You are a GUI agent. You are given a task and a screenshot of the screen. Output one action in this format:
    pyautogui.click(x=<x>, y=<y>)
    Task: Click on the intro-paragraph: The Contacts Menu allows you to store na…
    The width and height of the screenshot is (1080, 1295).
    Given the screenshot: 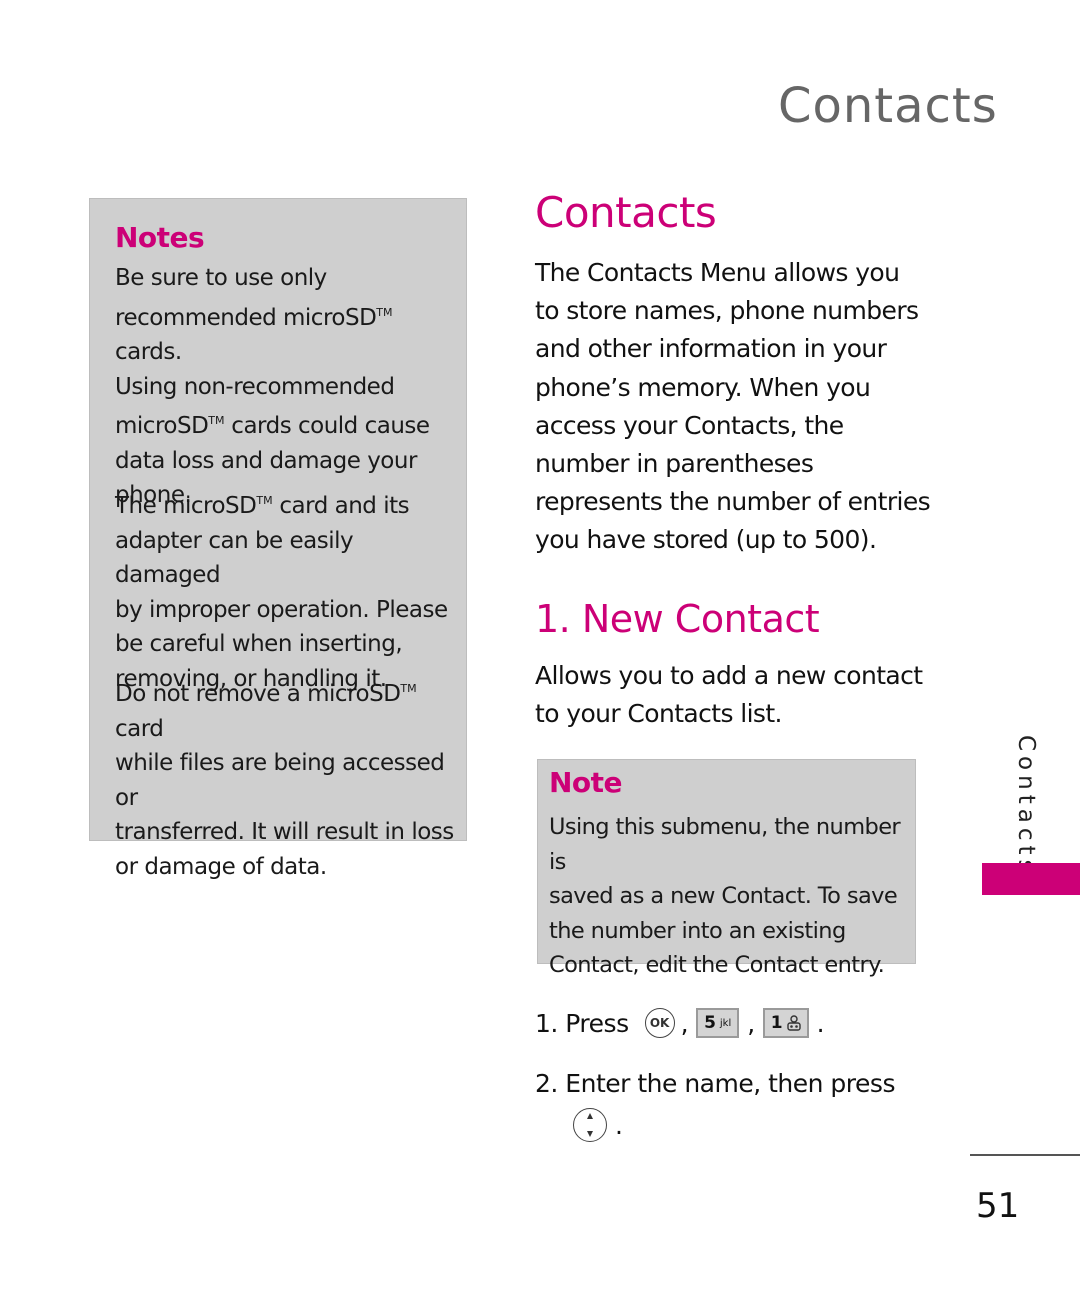 What is the action you would take?
    pyautogui.click(x=733, y=406)
    